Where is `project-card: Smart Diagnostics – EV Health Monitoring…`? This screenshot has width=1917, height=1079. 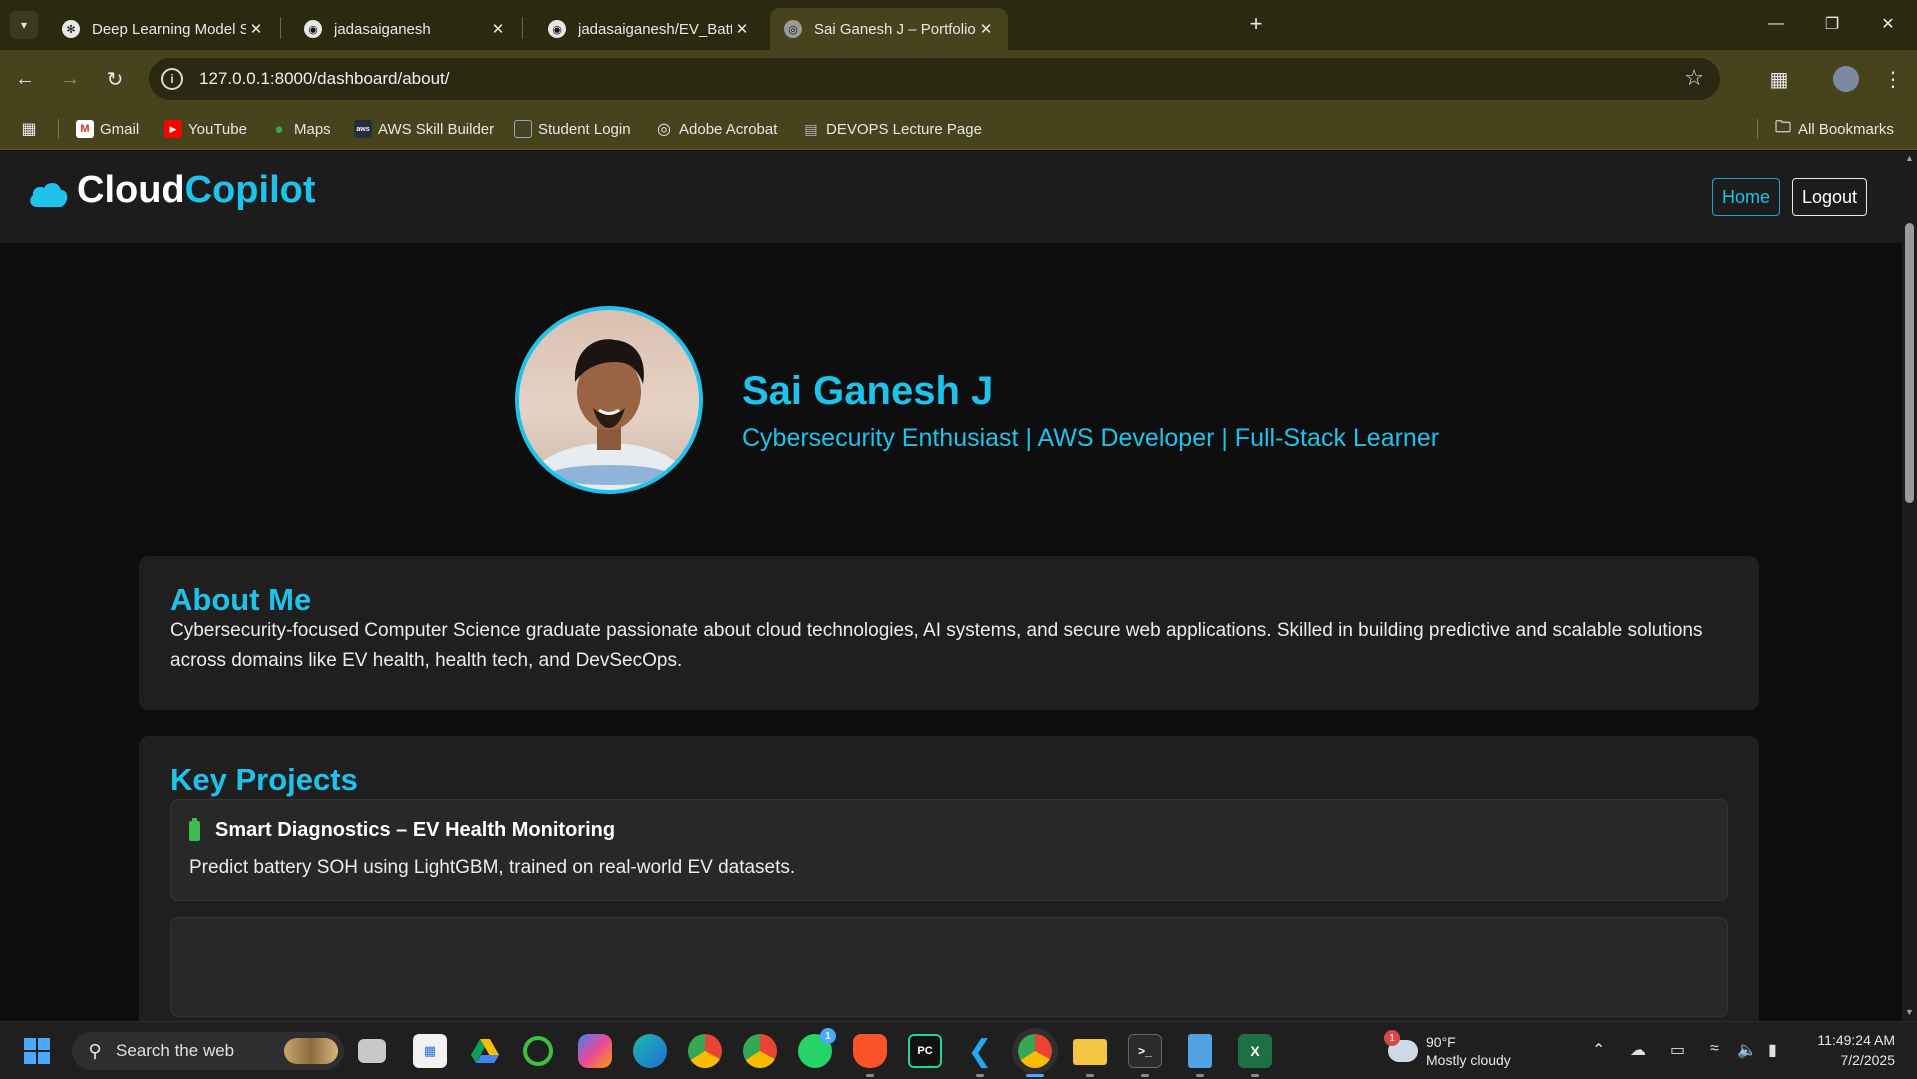 project-card: Smart Diagnostics – EV Health Monitoring… is located at coordinates (949, 850).